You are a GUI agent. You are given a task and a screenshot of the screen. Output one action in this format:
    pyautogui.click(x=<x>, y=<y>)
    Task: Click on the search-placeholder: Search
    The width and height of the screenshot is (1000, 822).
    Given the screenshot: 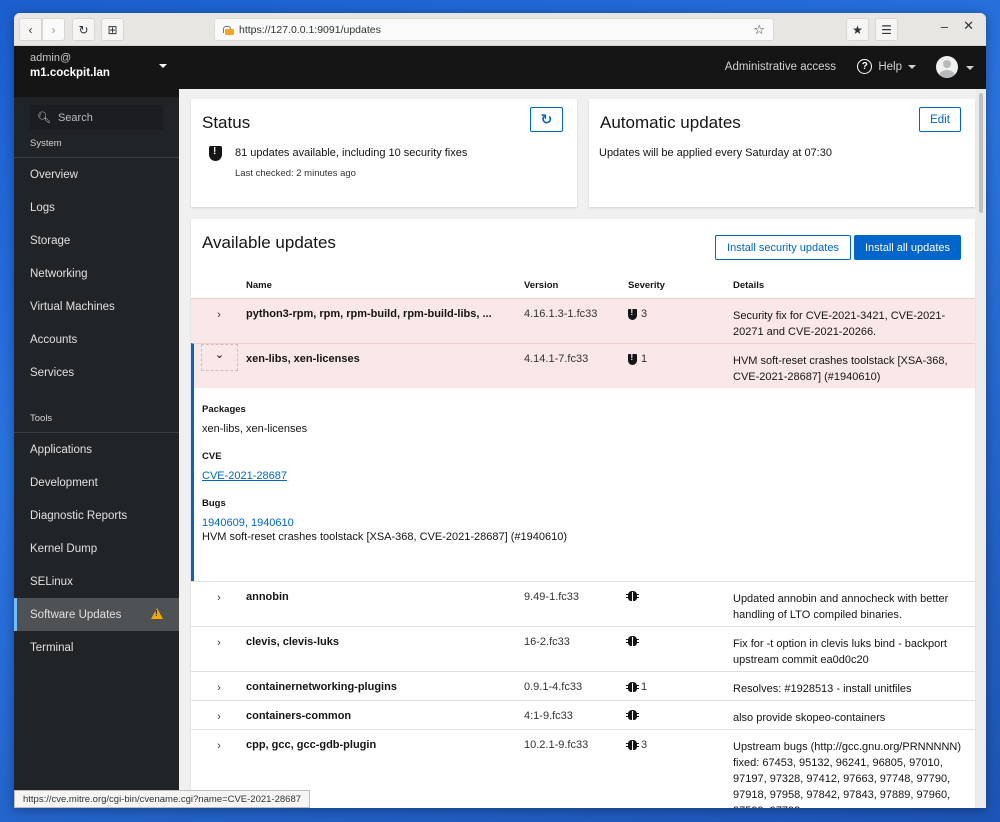 What is the action you would take?
    pyautogui.click(x=75, y=117)
    